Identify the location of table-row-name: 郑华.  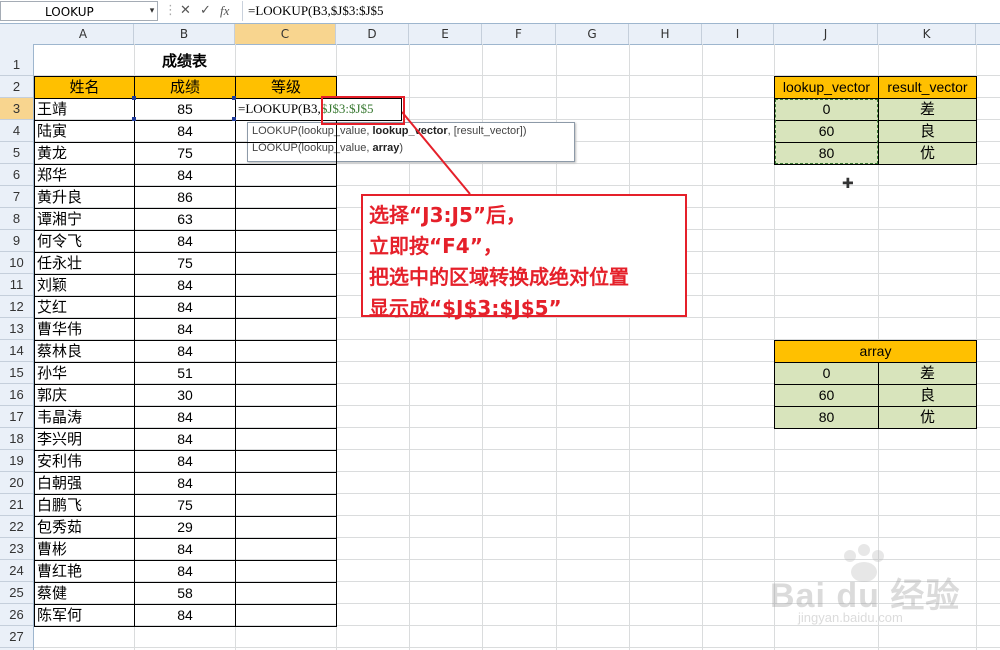
(84, 175).